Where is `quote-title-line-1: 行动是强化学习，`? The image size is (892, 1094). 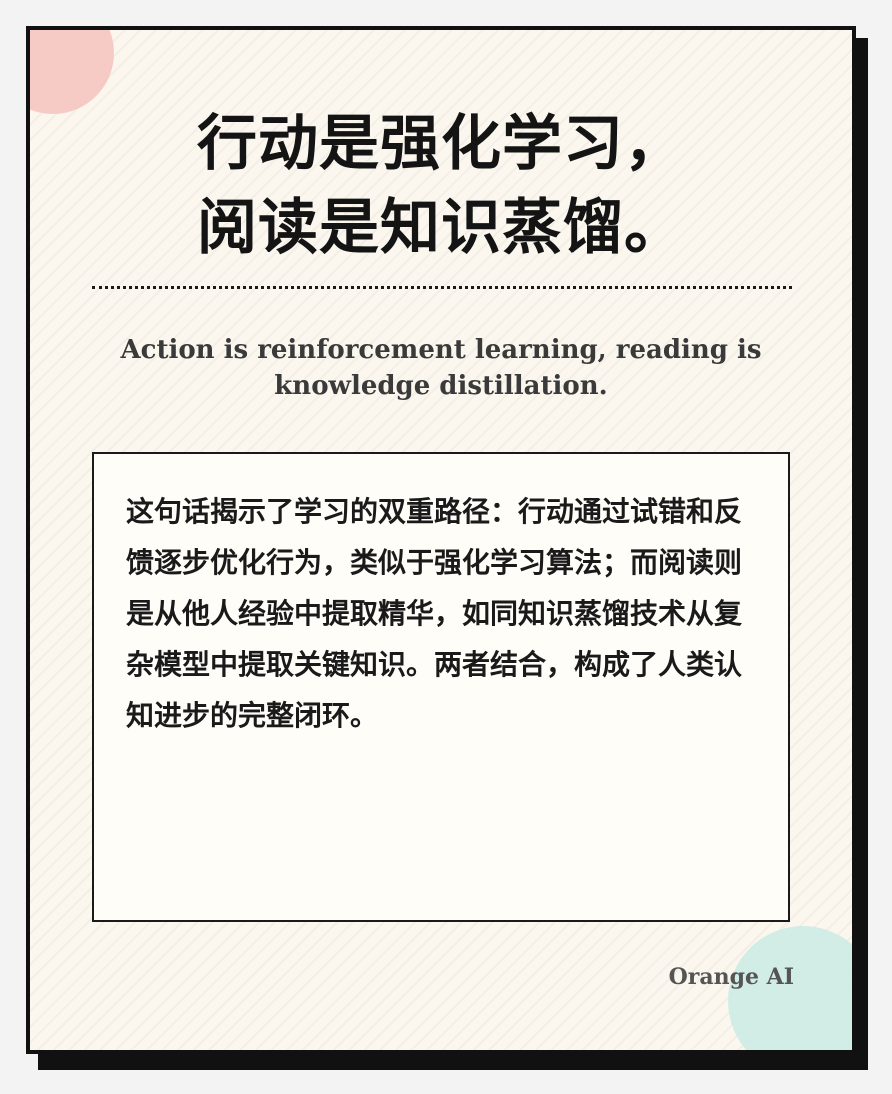
quote-title-line-1: 行动是强化学习， is located at coordinates (441, 144).